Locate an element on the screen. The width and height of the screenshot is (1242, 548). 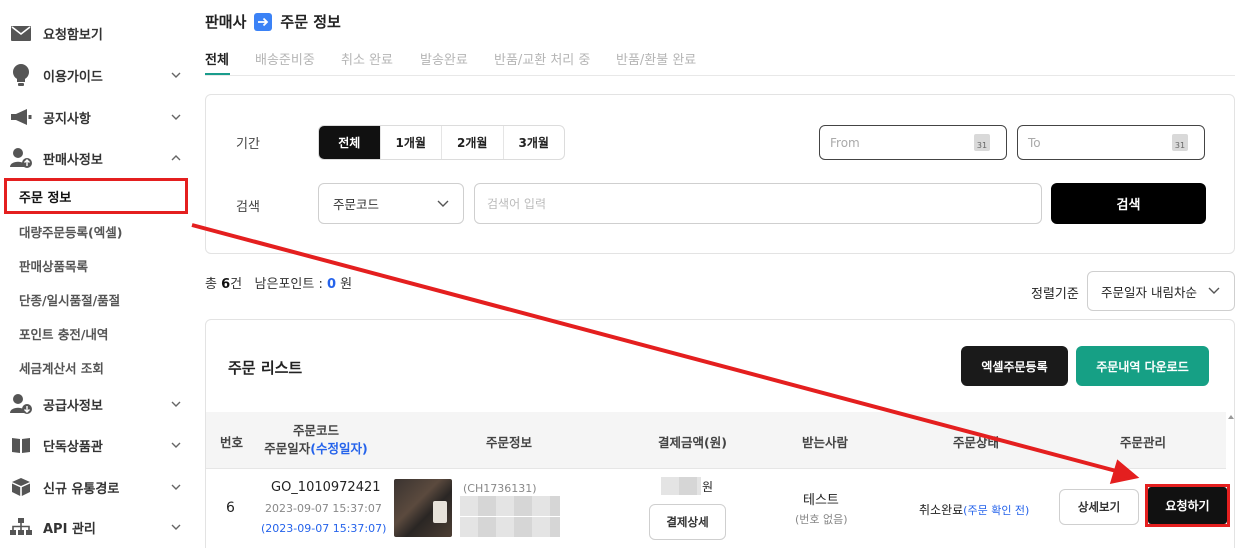
order-summary: 총 6건 남은포인트 : 0 원 is located at coordinates (278, 282).